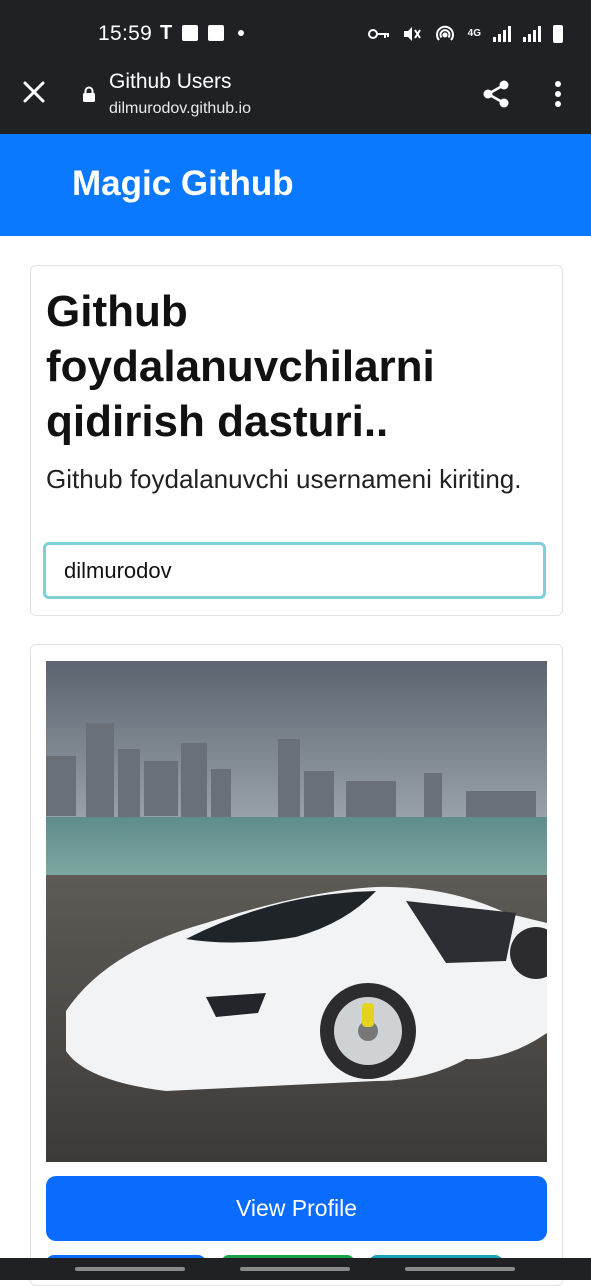 The height and width of the screenshot is (1286, 591). I want to click on network-type-label: 4G, so click(474, 33).